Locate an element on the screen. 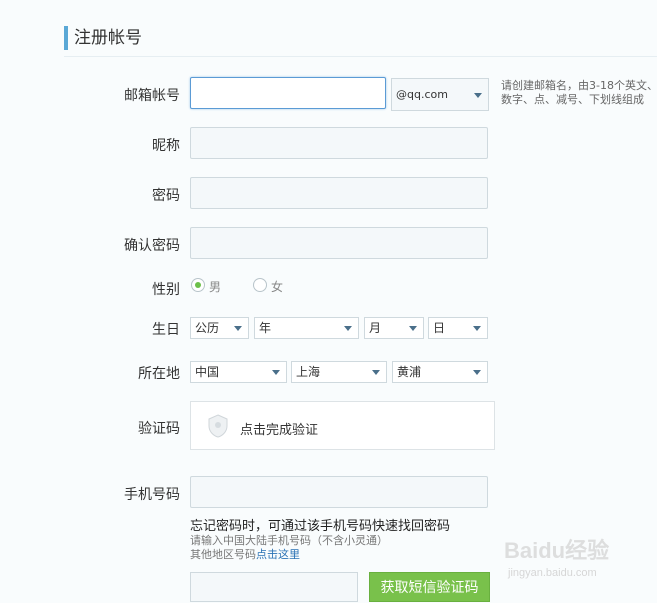 Image resolution: width=657 pixels, height=603 pixels. watermark-logo-text: Baidu经验 is located at coordinates (556, 550).